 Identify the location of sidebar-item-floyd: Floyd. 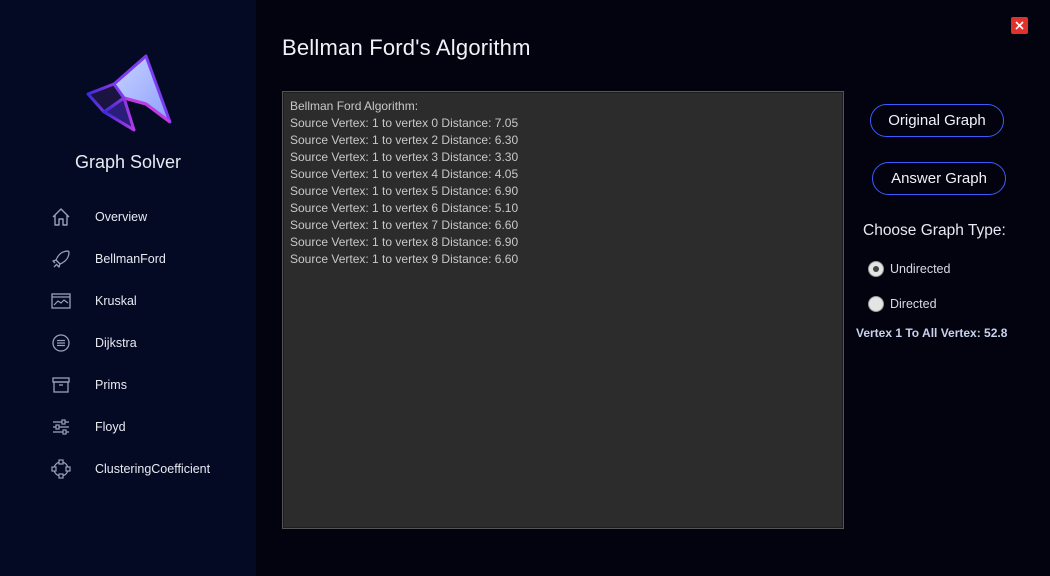
(128, 427).